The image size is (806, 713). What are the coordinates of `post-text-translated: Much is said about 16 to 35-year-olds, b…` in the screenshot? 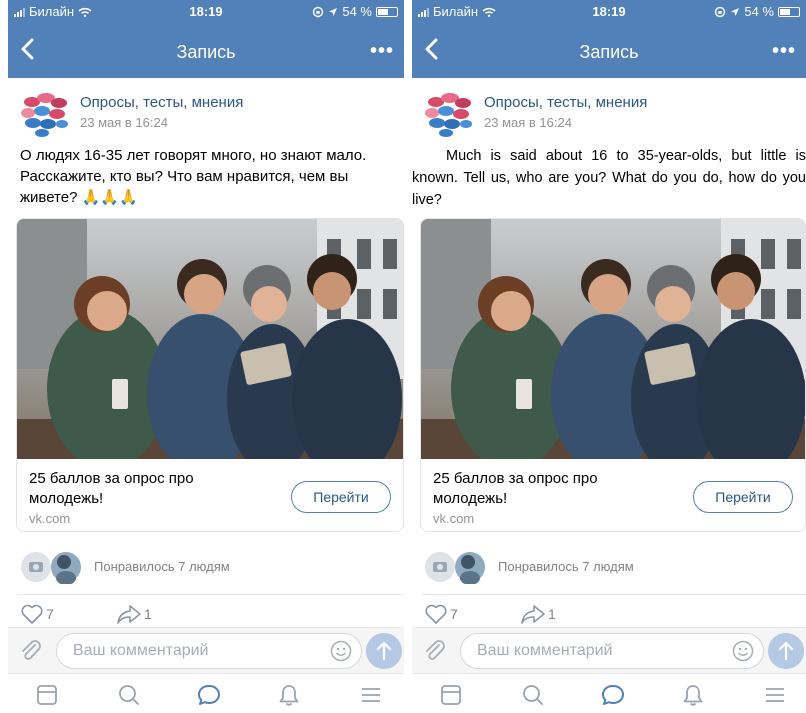 It's located at (609, 178).